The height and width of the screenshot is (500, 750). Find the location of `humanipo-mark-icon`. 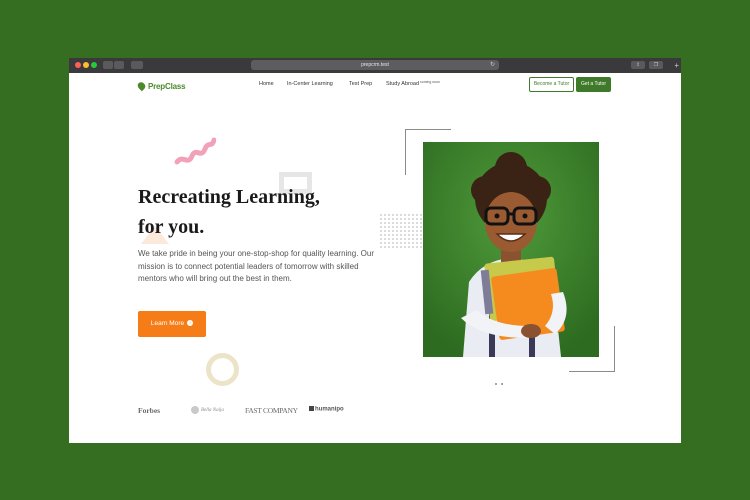

humanipo-mark-icon is located at coordinates (311, 408).